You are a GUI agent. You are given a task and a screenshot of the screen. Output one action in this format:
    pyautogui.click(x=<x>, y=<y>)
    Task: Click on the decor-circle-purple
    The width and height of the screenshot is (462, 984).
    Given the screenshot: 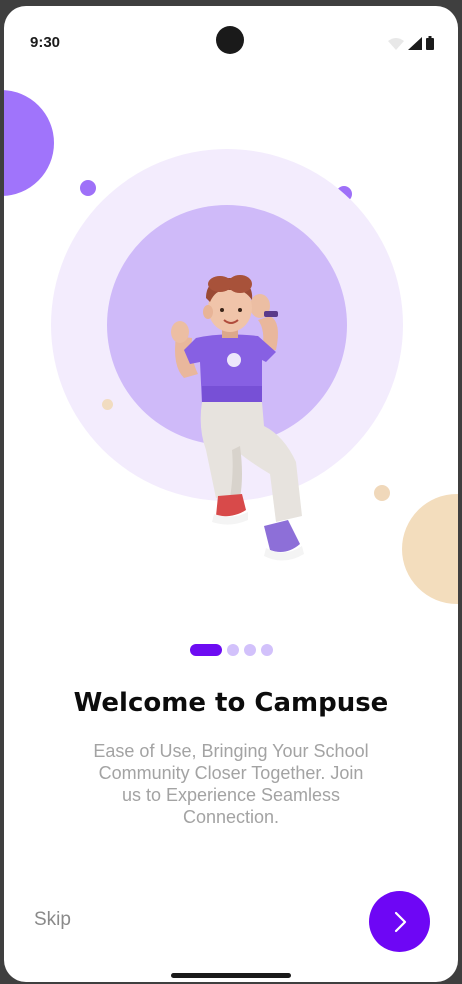 What is the action you would take?
    pyautogui.click(x=29, y=143)
    